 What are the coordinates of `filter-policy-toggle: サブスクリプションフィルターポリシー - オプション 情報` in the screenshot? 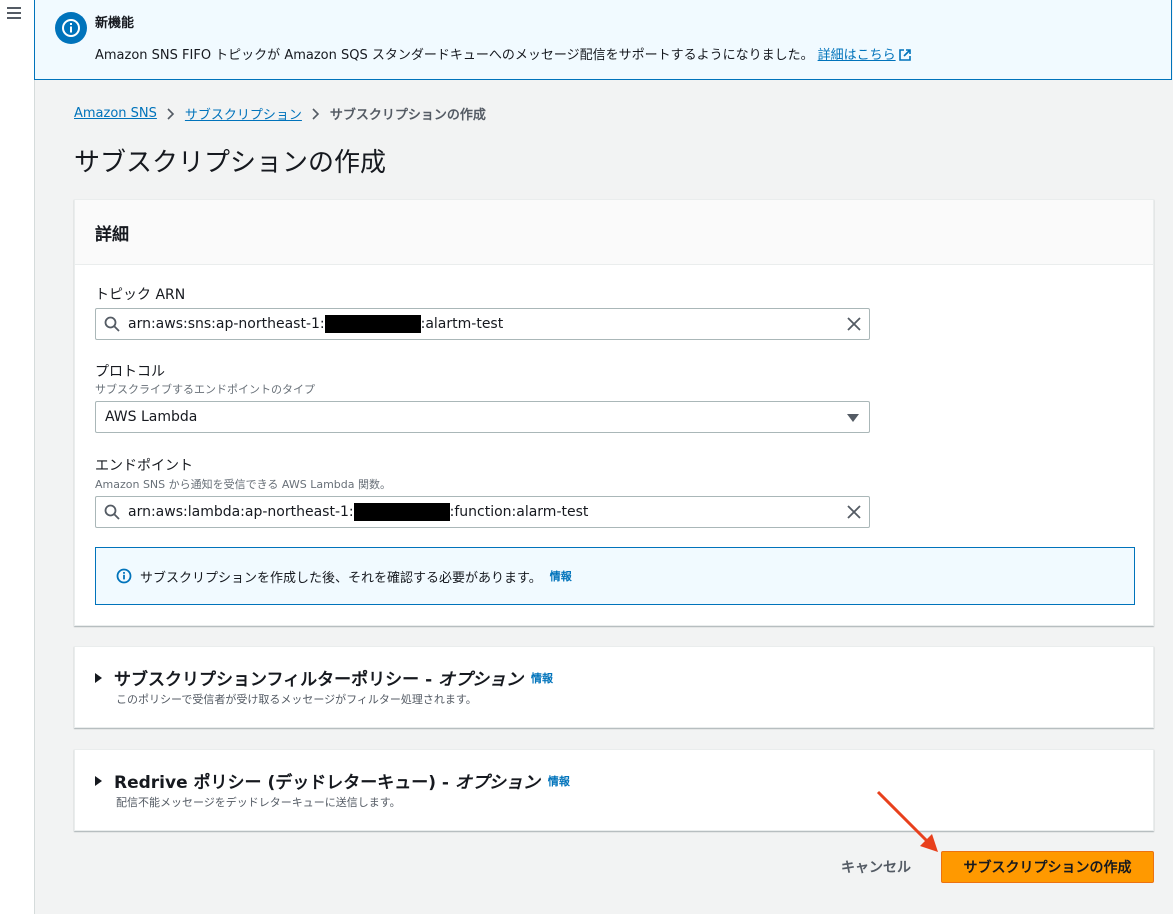 It's located at (324, 677).